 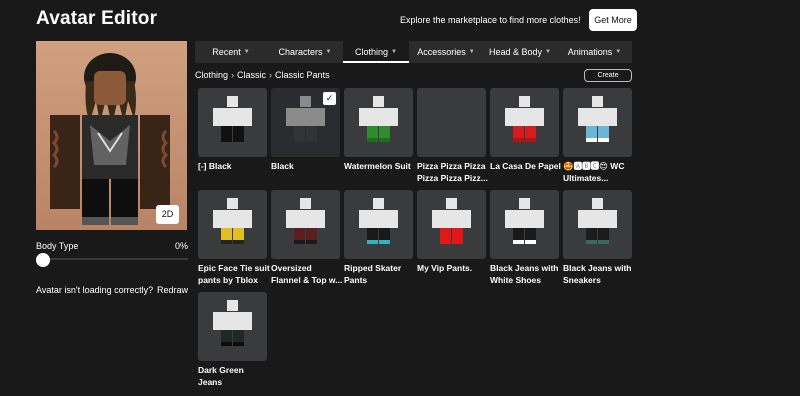 What do you see at coordinates (57, 246) in the screenshot?
I see `body-type-label: Body Type` at bounding box center [57, 246].